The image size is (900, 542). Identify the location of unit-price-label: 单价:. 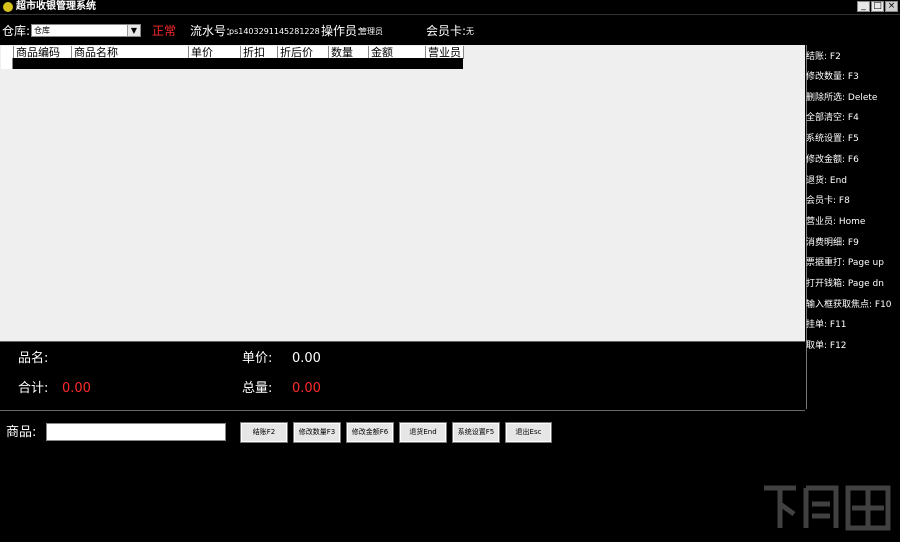
(257, 358).